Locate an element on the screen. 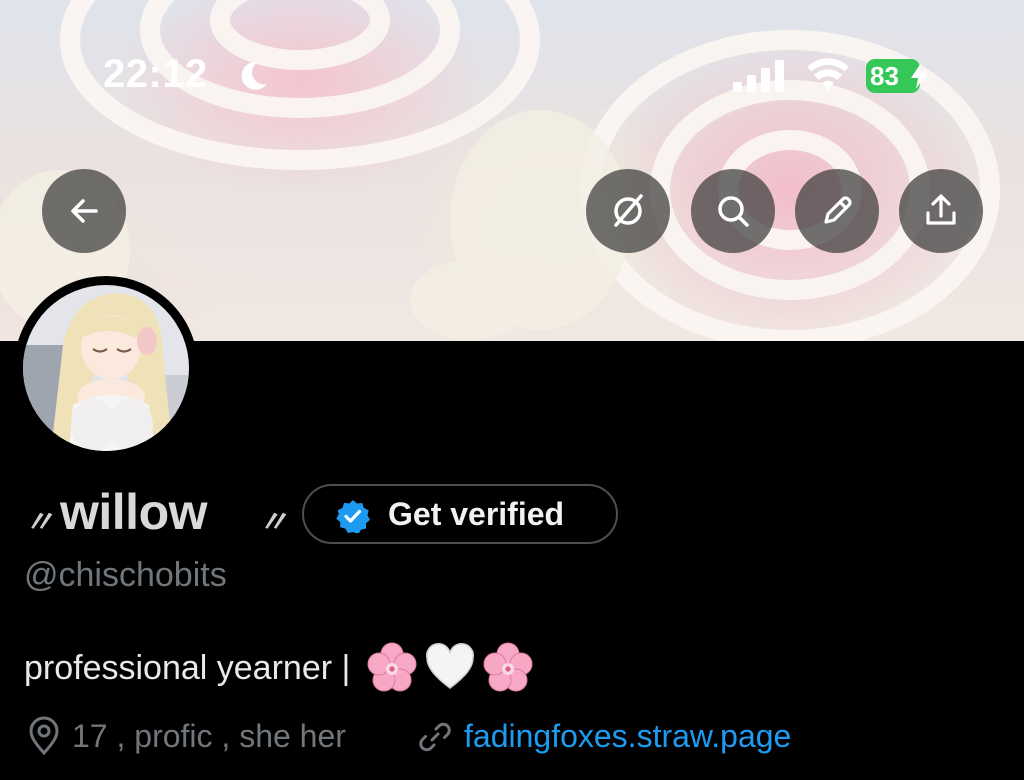 This screenshot has height=780, width=1024. share-icon is located at coordinates (941, 209).